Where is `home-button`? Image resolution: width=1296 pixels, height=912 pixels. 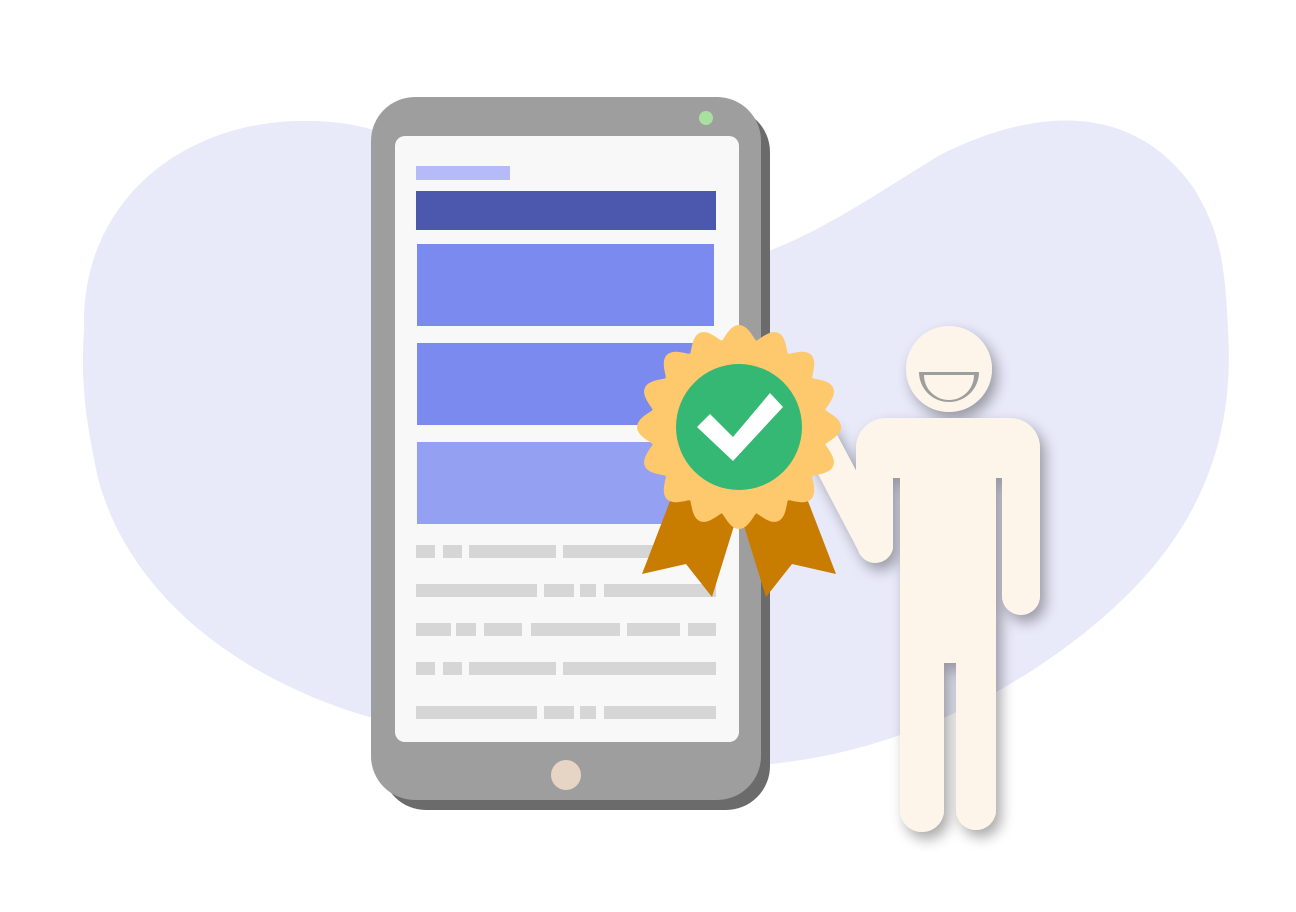 home-button is located at coordinates (566, 775).